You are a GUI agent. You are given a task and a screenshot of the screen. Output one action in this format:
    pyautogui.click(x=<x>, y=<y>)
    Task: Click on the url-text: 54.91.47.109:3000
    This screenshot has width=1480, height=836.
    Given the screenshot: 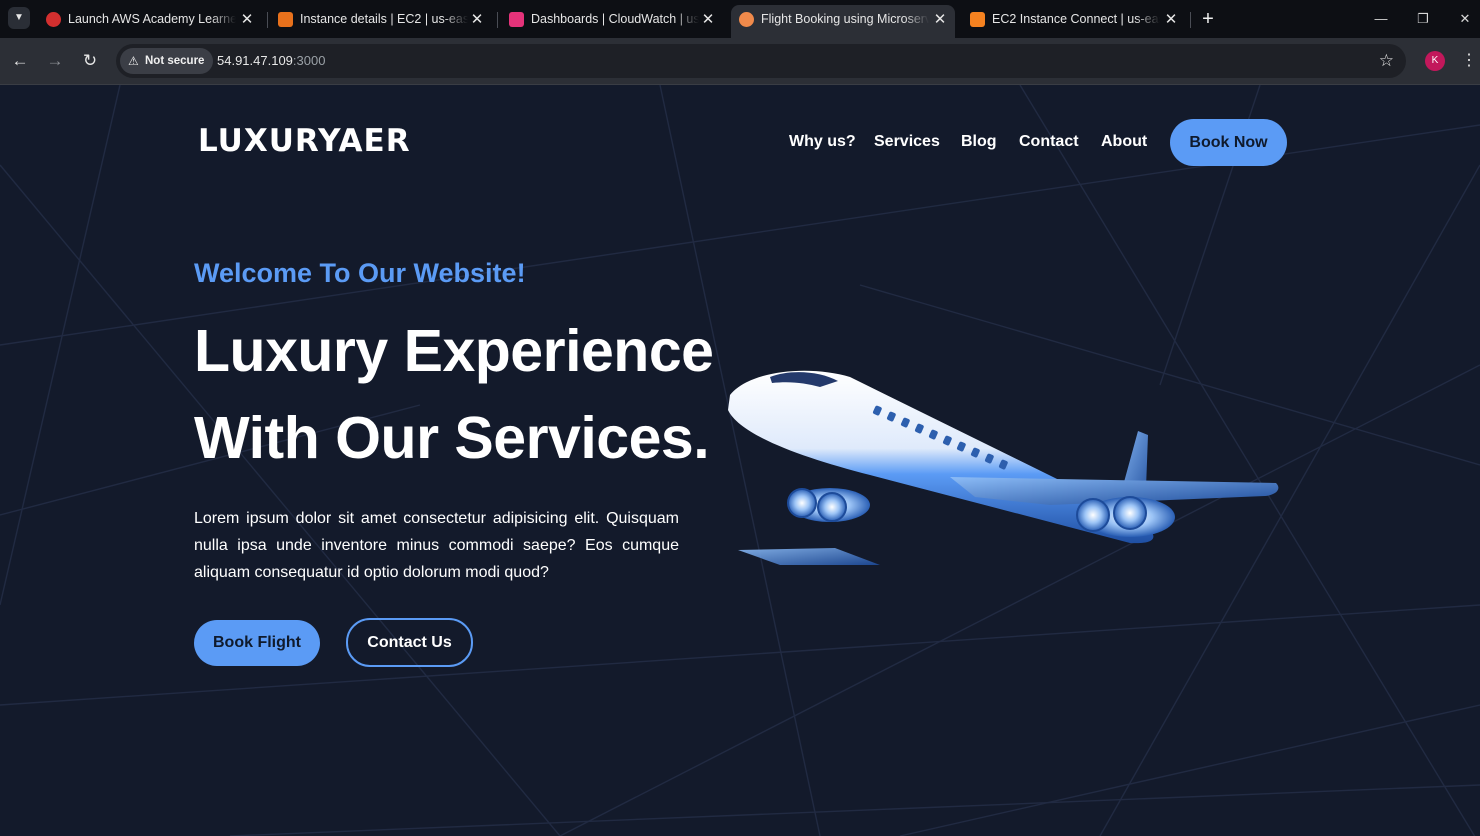 What is the action you would take?
    pyautogui.click(x=271, y=61)
    